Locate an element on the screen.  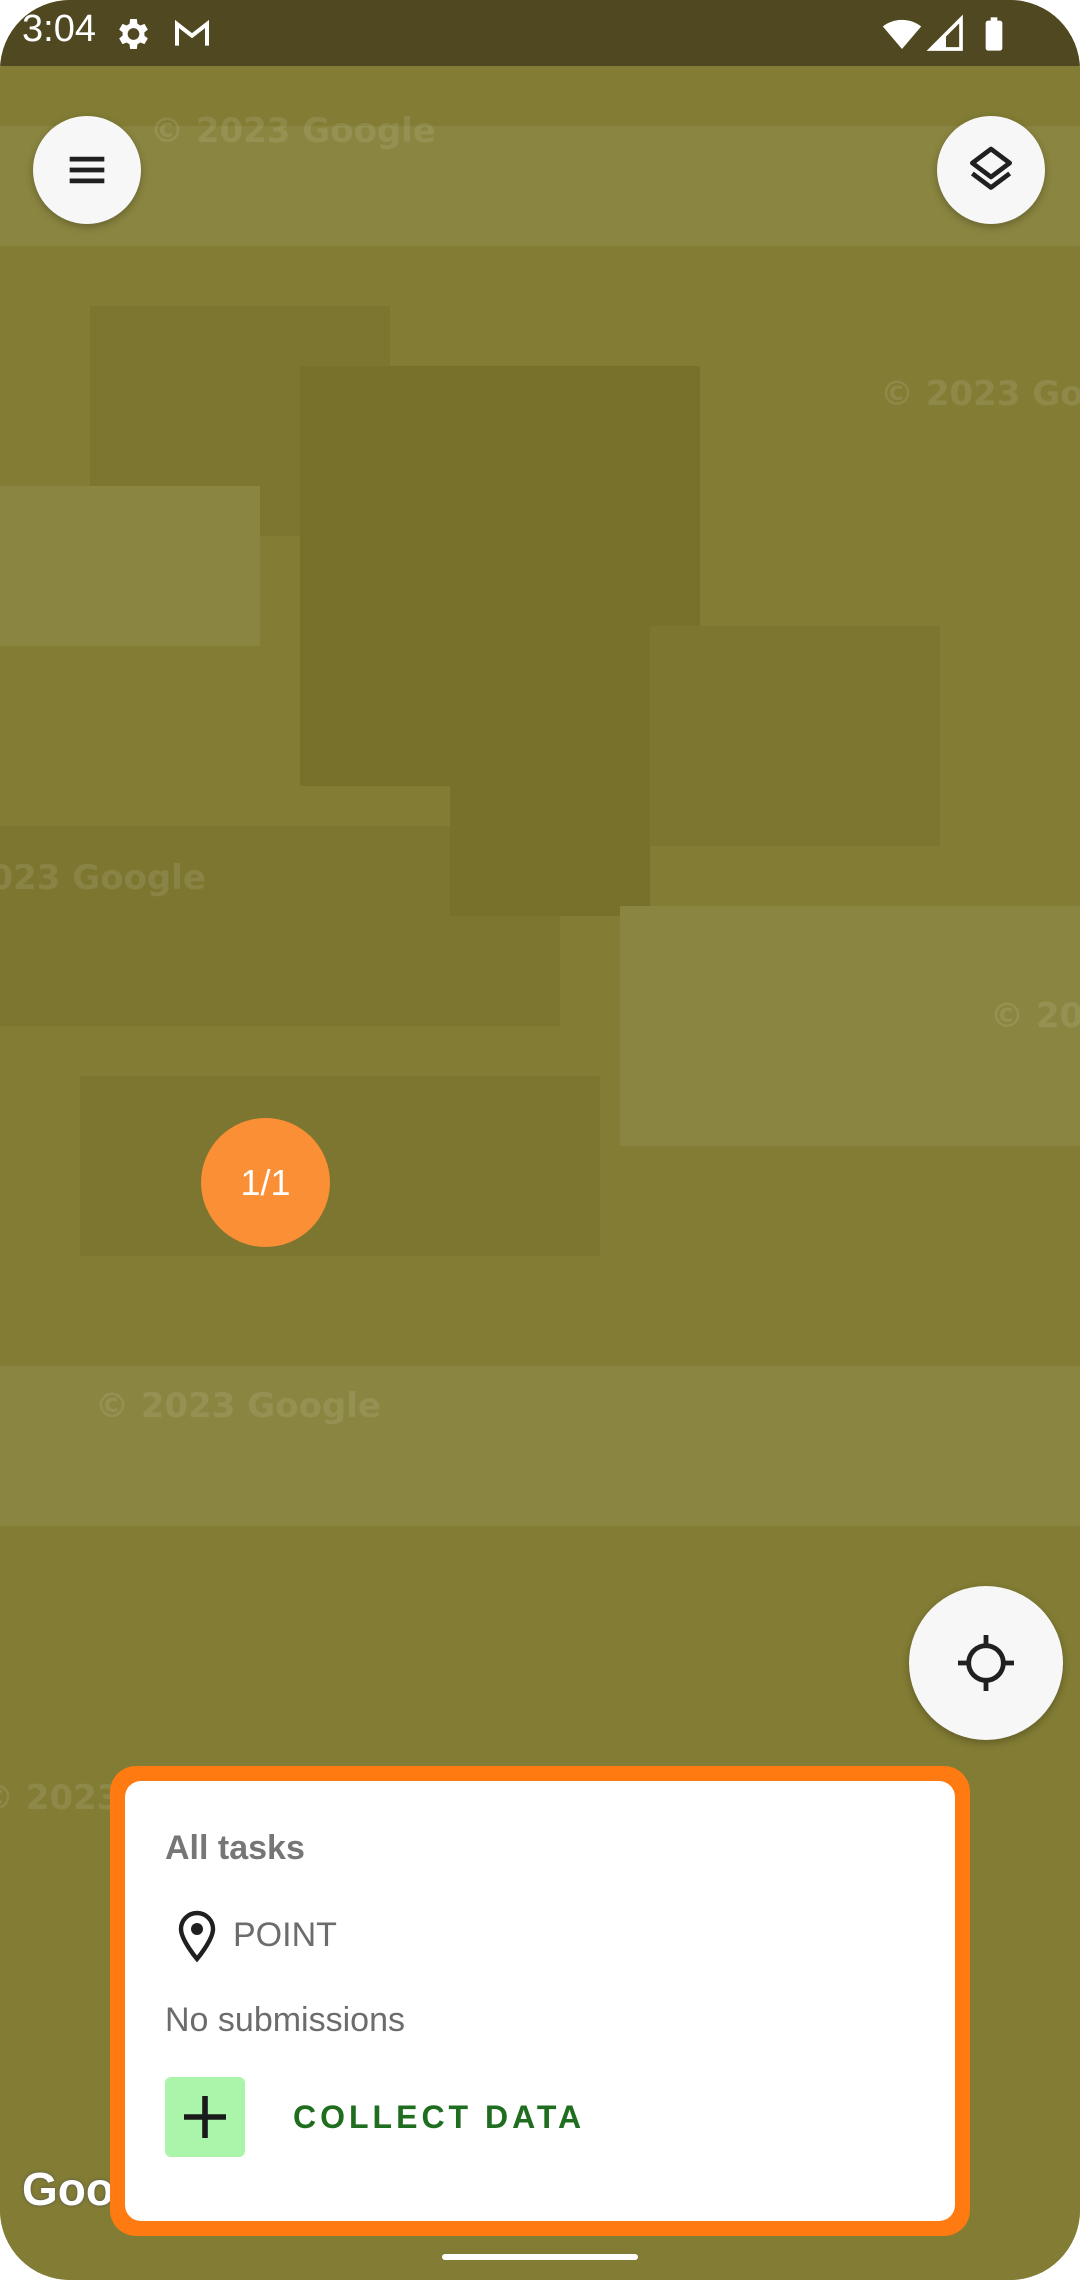
submissions-text: No submissions is located at coordinates (285, 2020).